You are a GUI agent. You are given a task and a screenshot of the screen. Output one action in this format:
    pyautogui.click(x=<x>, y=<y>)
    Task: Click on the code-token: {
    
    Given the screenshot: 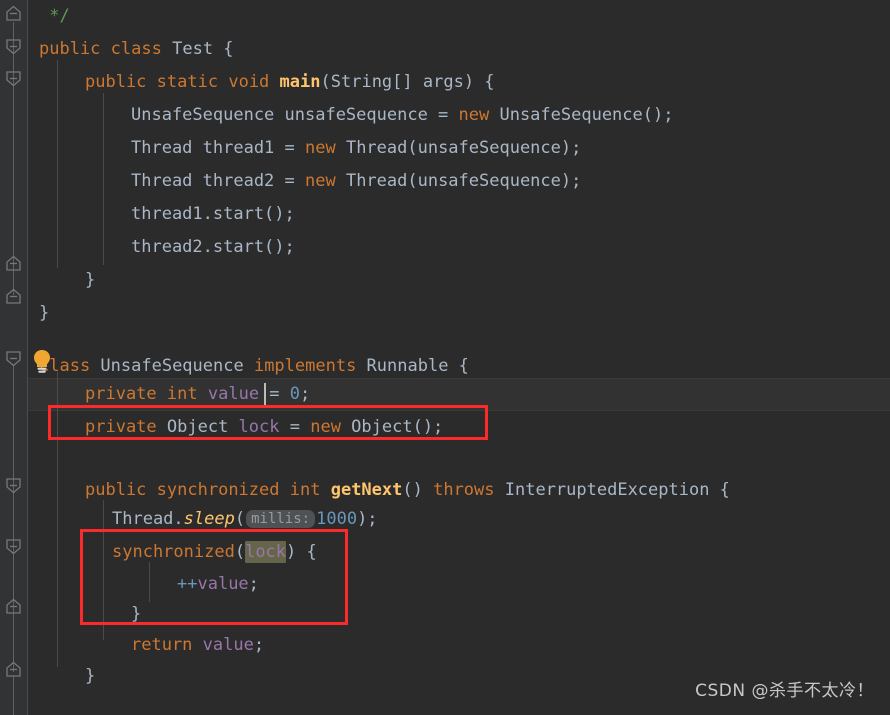 What is the action you would take?
    pyautogui.click(x=223, y=49)
    